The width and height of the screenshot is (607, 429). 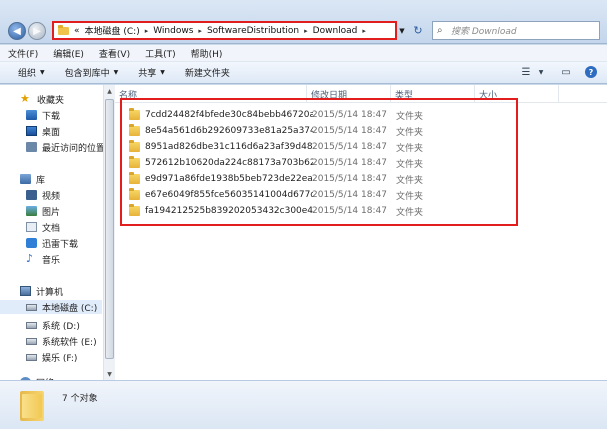 I want to click on video-icon, so click(x=31, y=195).